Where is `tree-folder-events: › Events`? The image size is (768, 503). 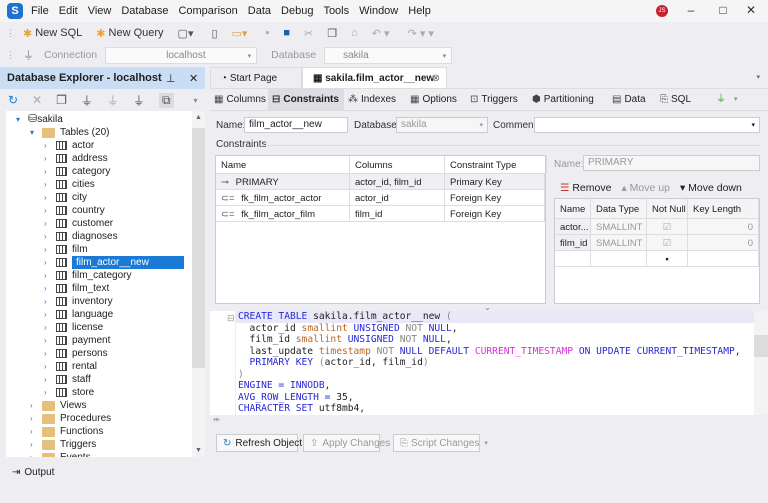 tree-folder-events: › Events is located at coordinates (60, 454).